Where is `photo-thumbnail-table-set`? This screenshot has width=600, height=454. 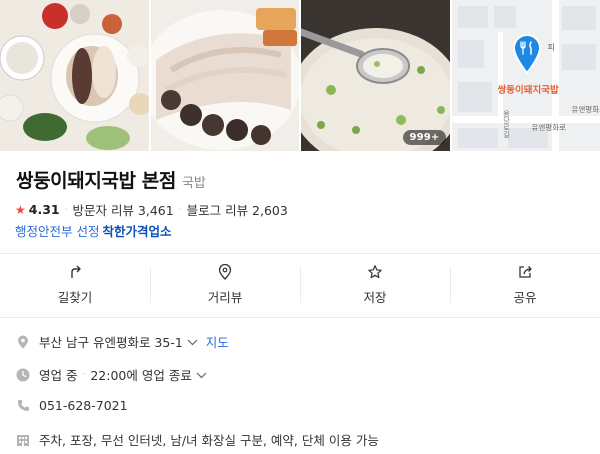
photo-thumbnail-table-set is located at coordinates (74, 75).